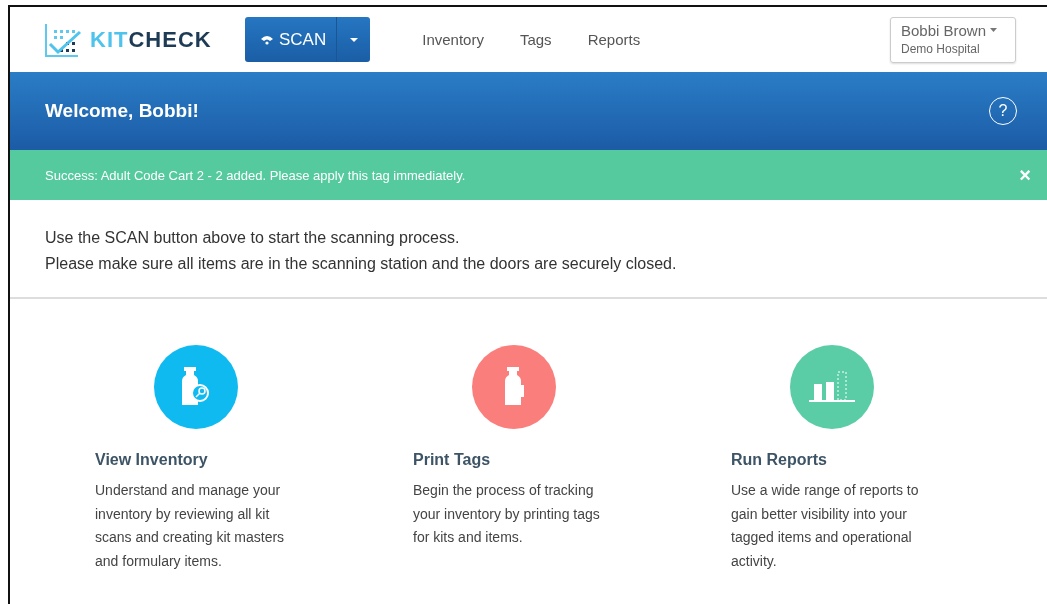  What do you see at coordinates (535, 39) in the screenshot?
I see `nav-link: Tags` at bounding box center [535, 39].